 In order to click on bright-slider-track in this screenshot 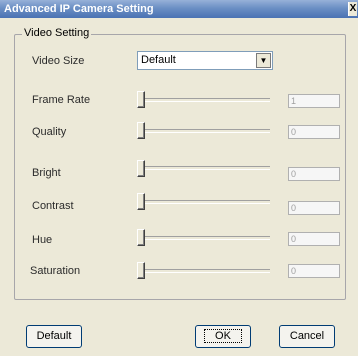, I will do `click(205, 168)`.